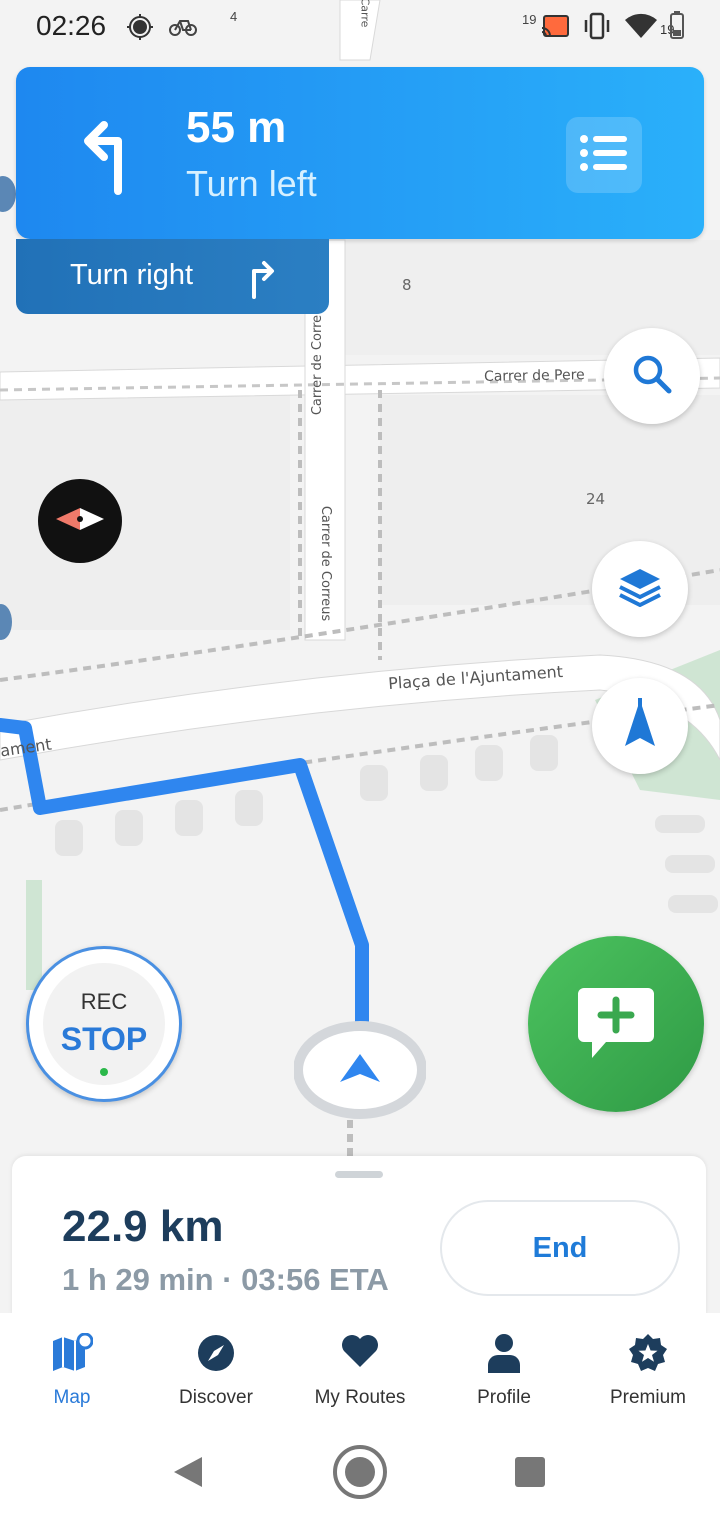  I want to click on next-instruction-card: Turn right, so click(172, 276).